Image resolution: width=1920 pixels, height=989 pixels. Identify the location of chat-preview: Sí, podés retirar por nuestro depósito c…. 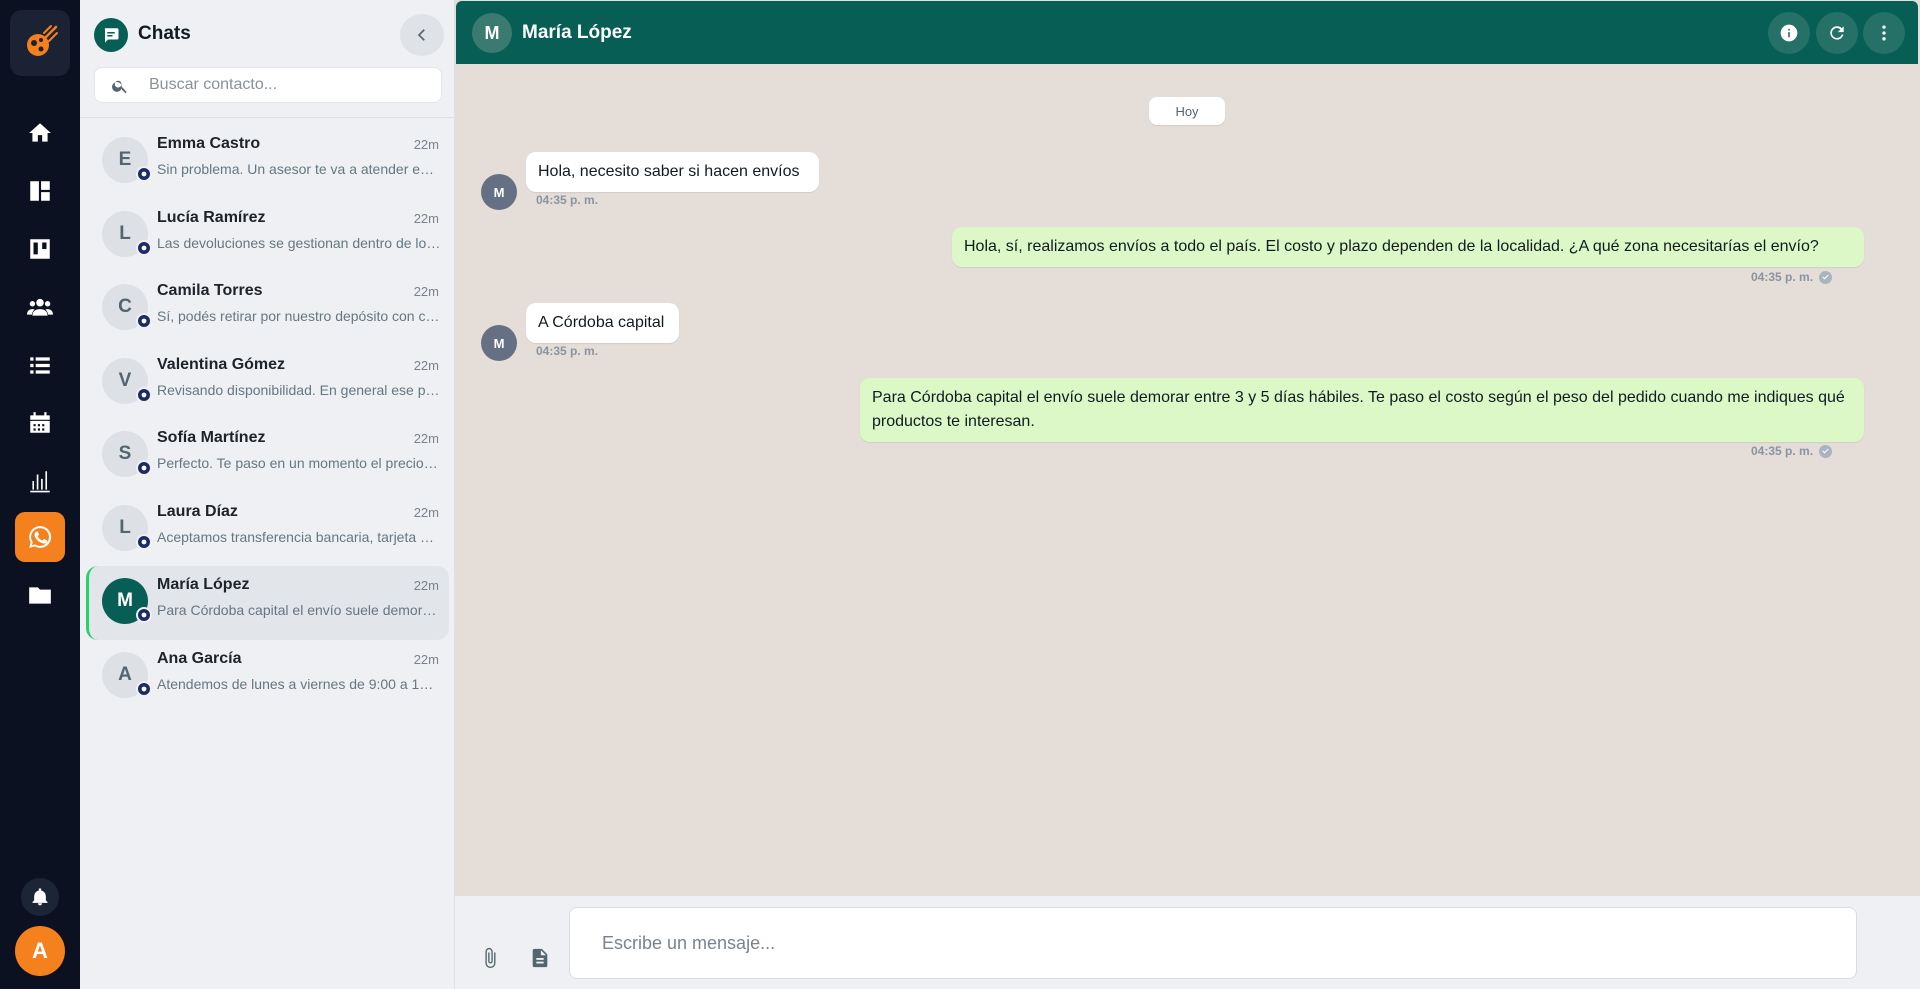
(299, 316).